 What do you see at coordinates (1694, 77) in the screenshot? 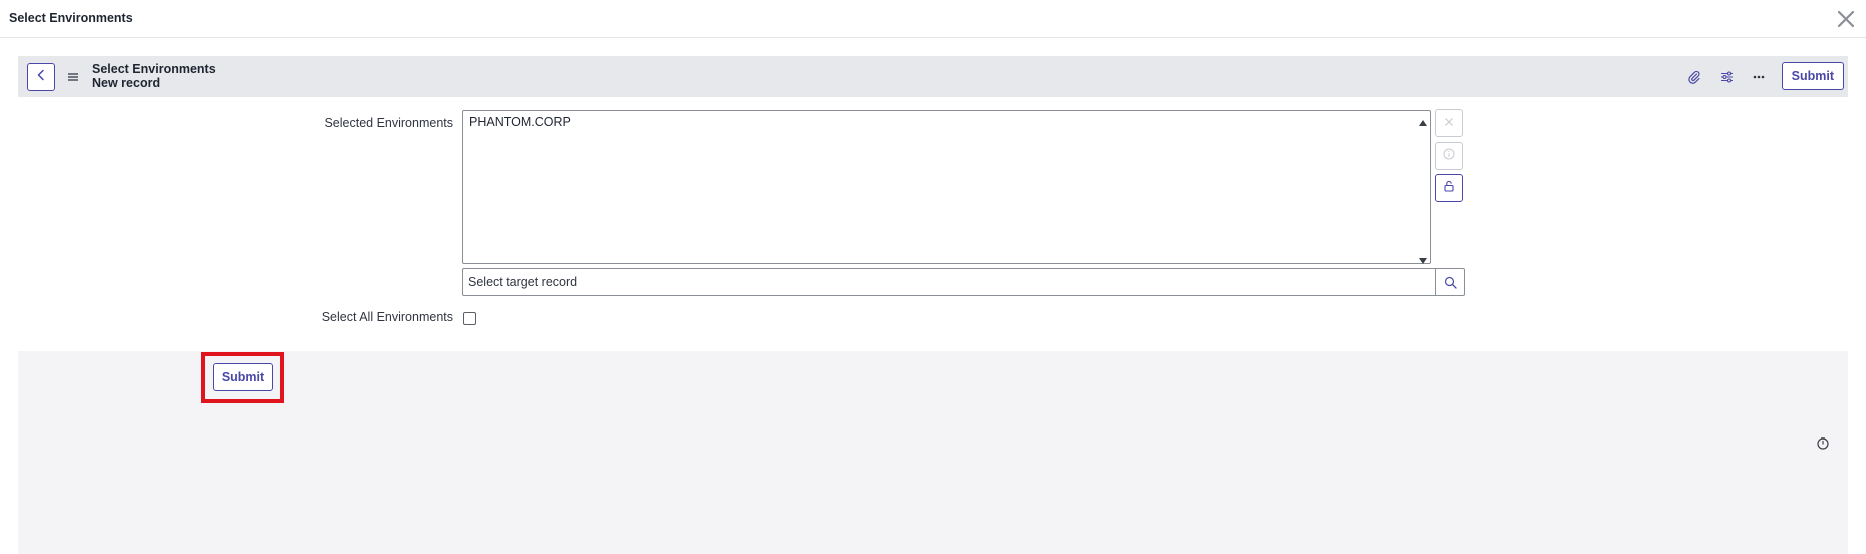
I see `paperclip-icon` at bounding box center [1694, 77].